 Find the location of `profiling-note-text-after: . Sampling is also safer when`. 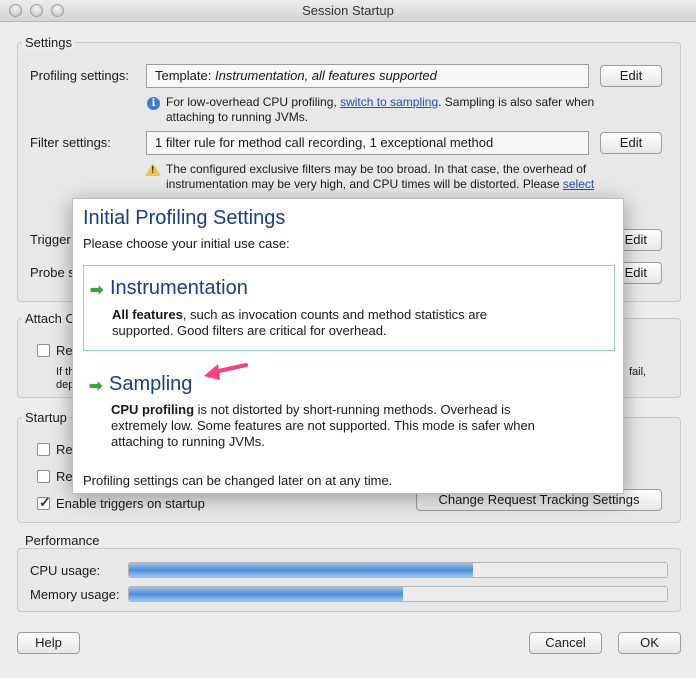

profiling-note-text-after: . Sampling is also safer when is located at coordinates (516, 102).